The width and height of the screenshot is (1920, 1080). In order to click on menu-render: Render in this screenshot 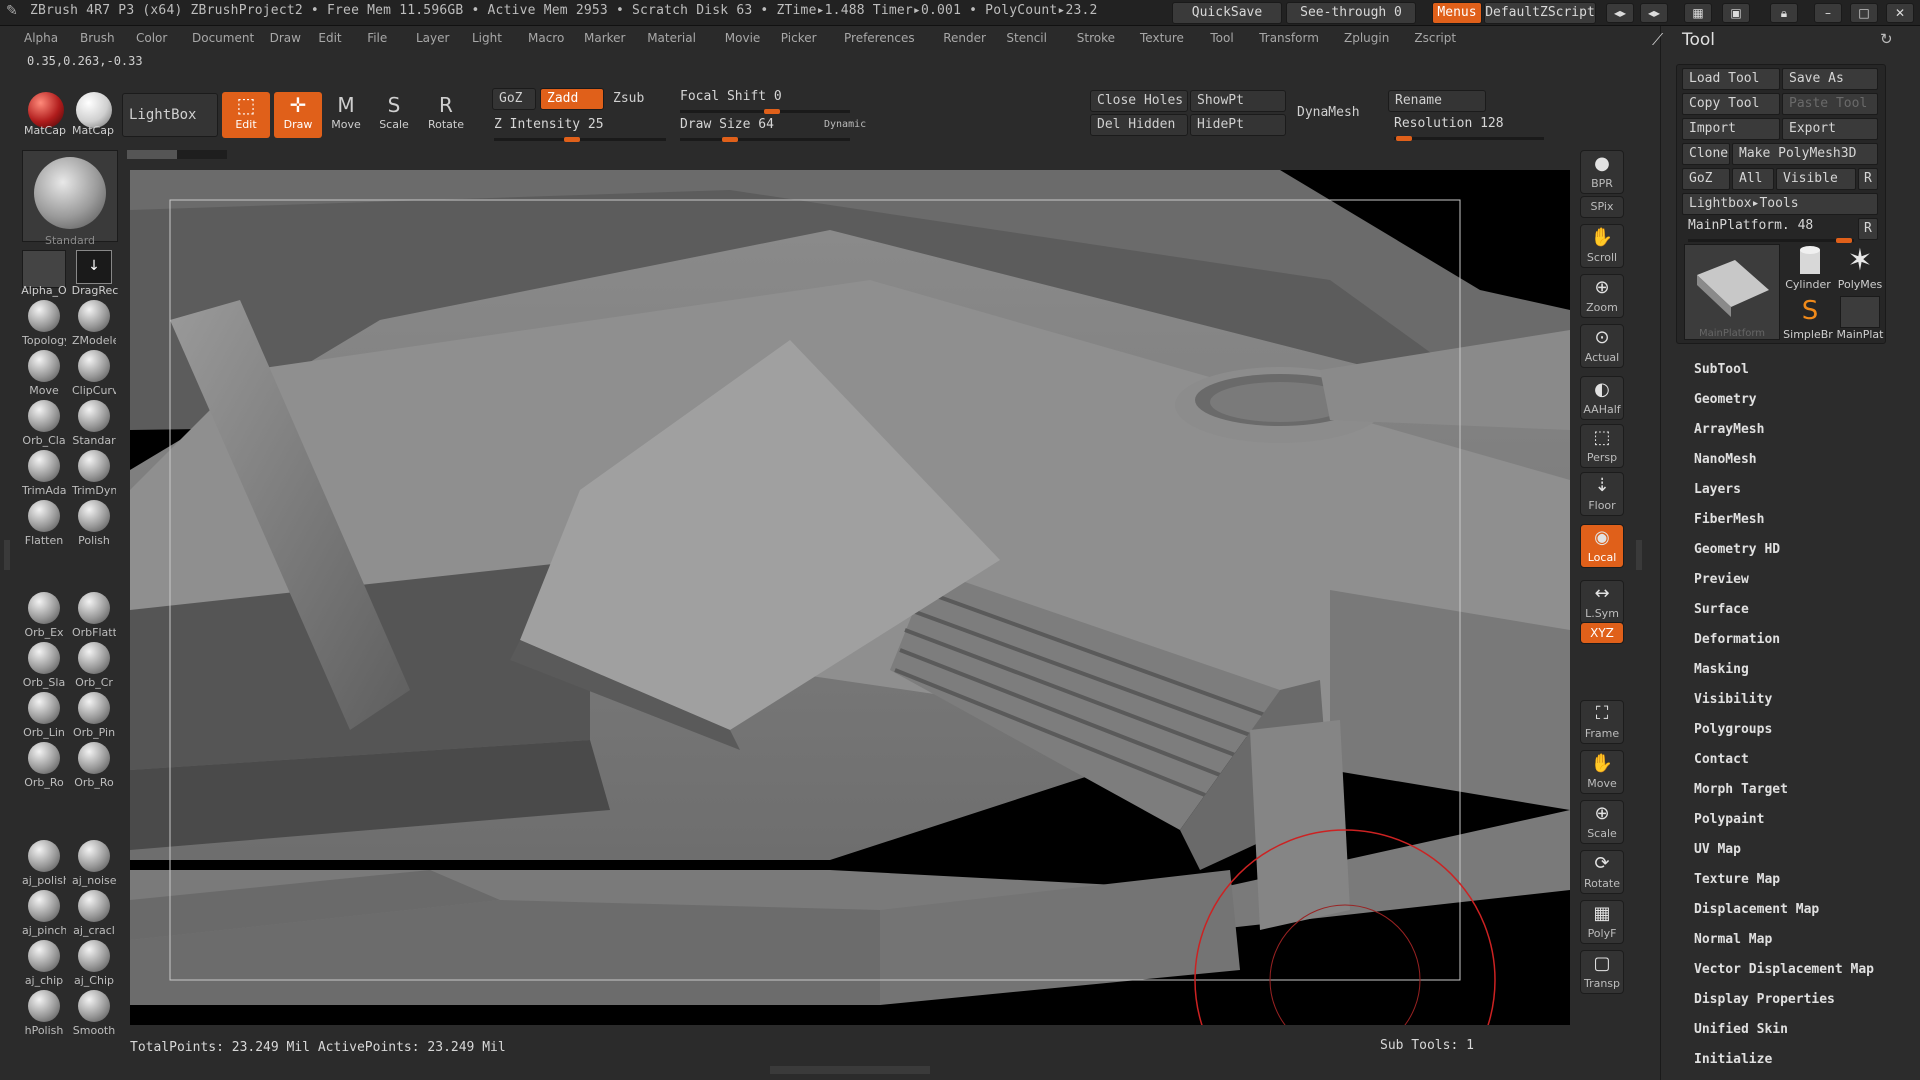, I will do `click(964, 38)`.